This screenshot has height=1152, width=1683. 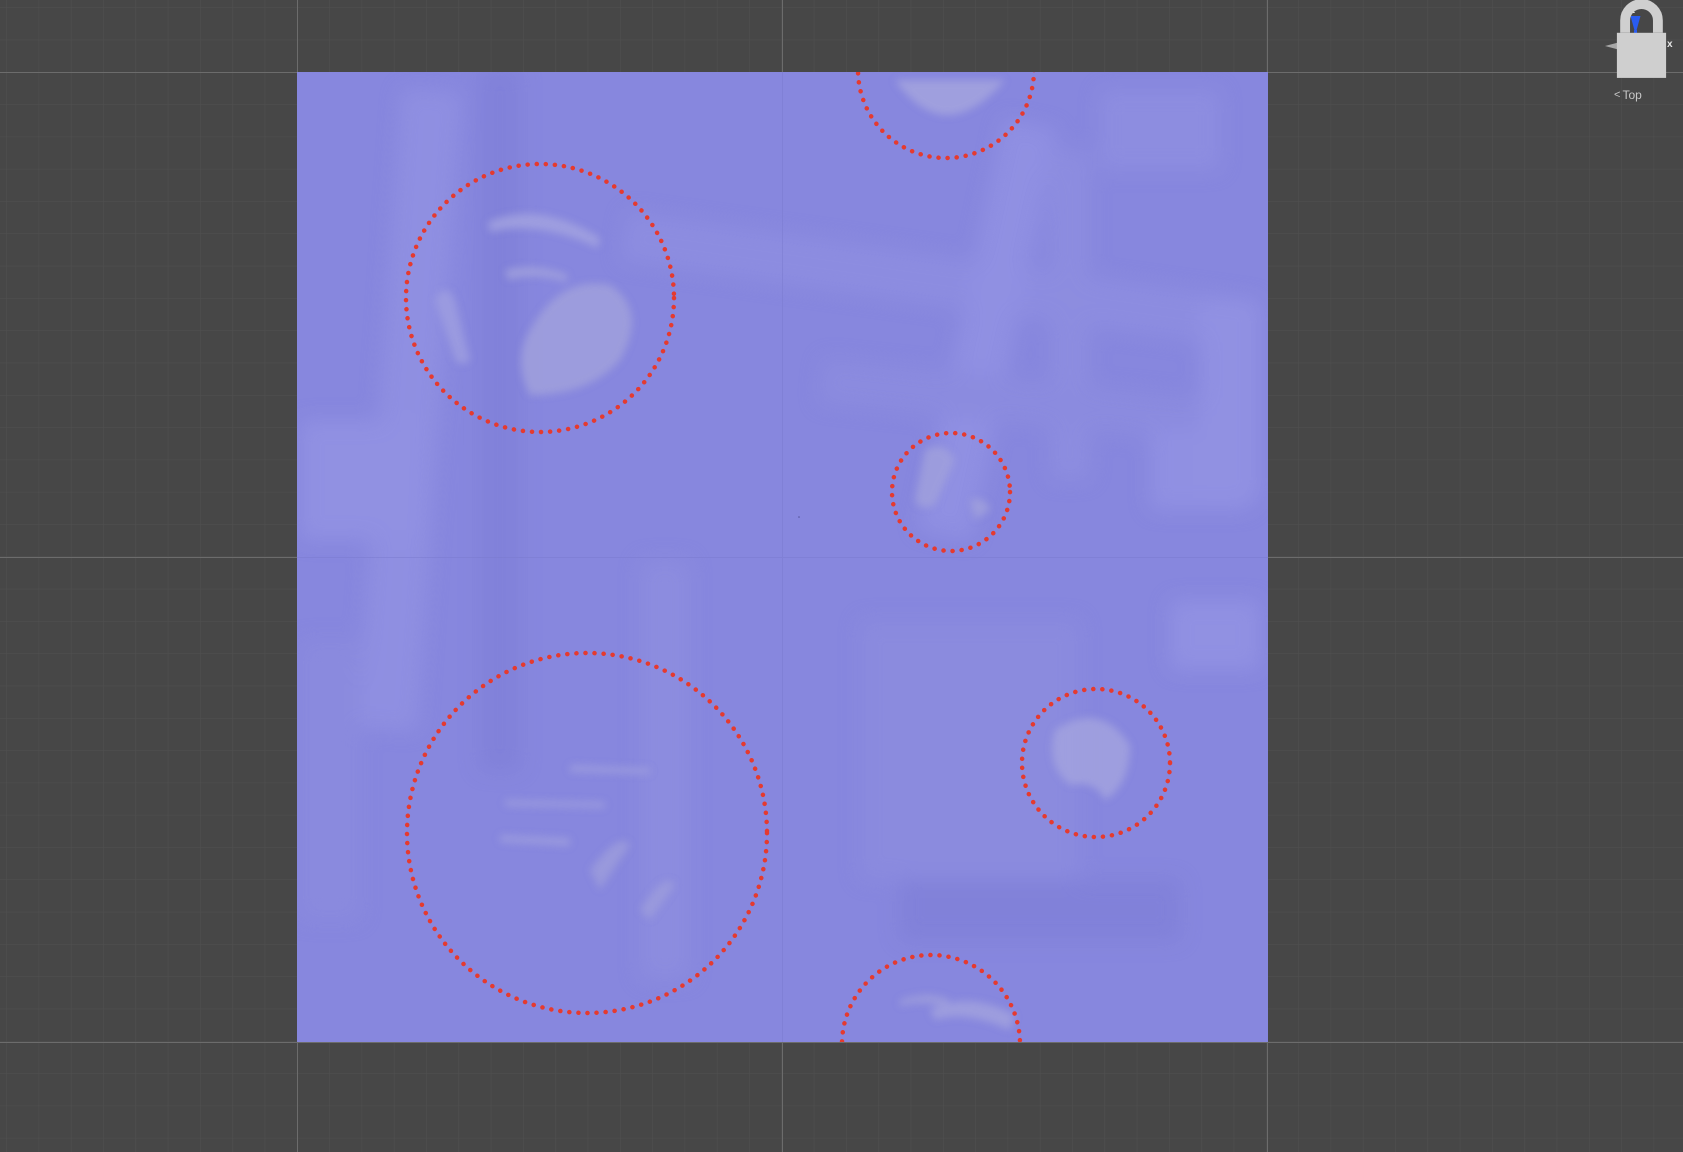 I want to click on view-mode-label: Top, so click(x=1632, y=95).